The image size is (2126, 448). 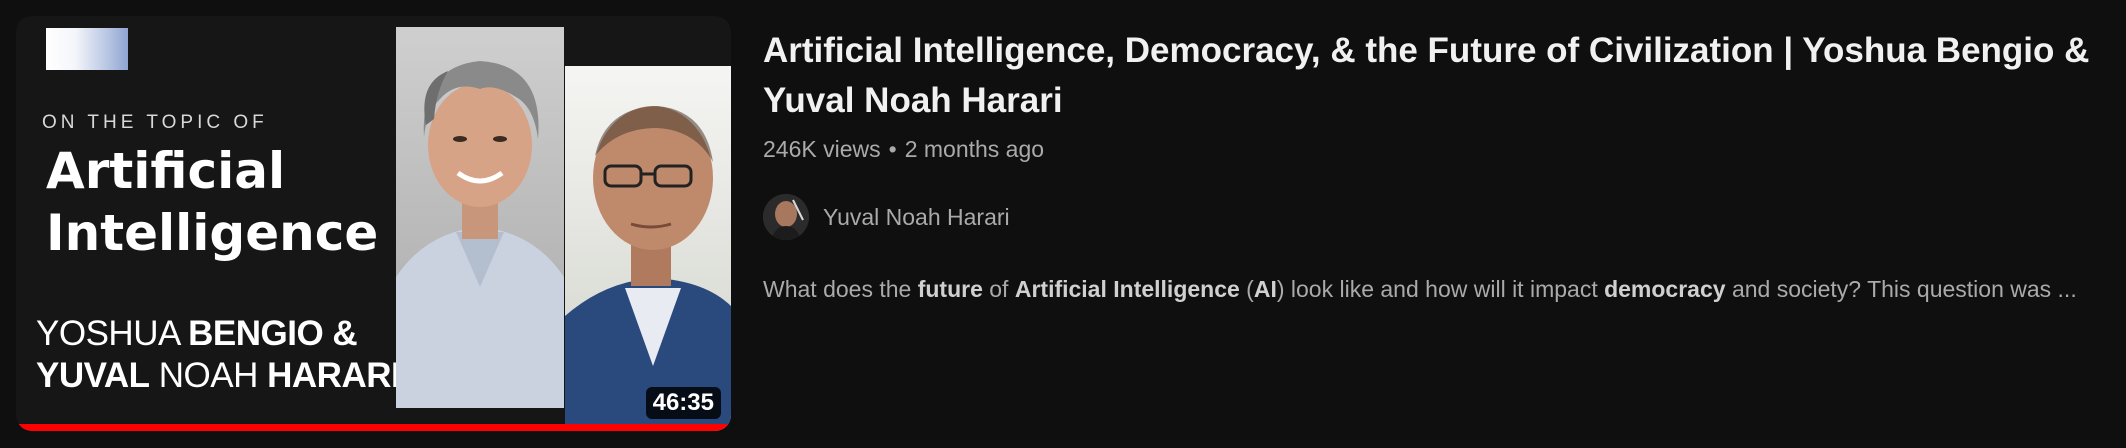 What do you see at coordinates (998, 289) in the screenshot?
I see `description-text: of` at bounding box center [998, 289].